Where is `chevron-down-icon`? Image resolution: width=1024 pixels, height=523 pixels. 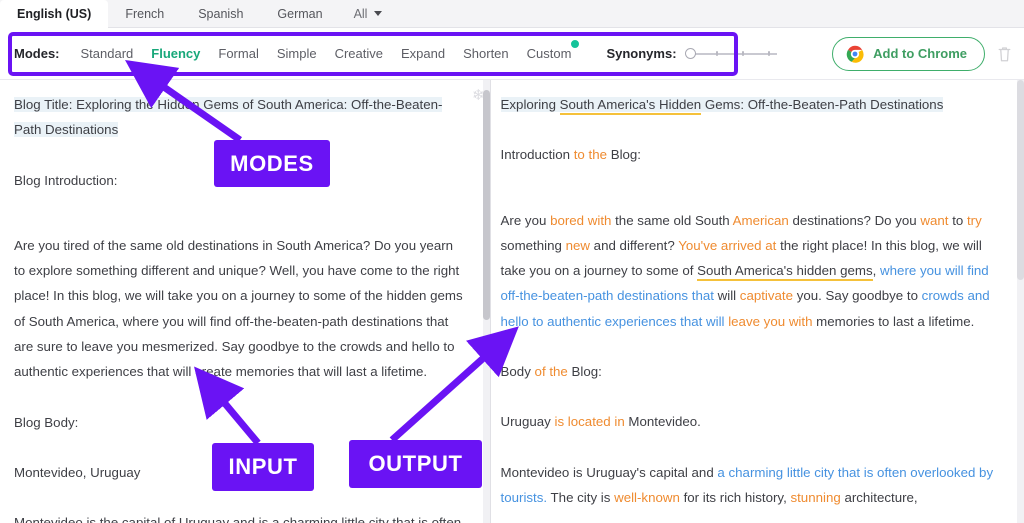 chevron-down-icon is located at coordinates (378, 13).